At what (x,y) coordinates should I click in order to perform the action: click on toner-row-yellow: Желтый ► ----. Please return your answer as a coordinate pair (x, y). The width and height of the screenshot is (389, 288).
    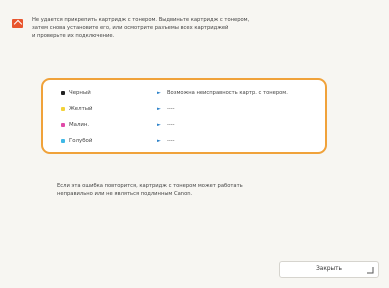
    Looking at the image, I should click on (184, 109).